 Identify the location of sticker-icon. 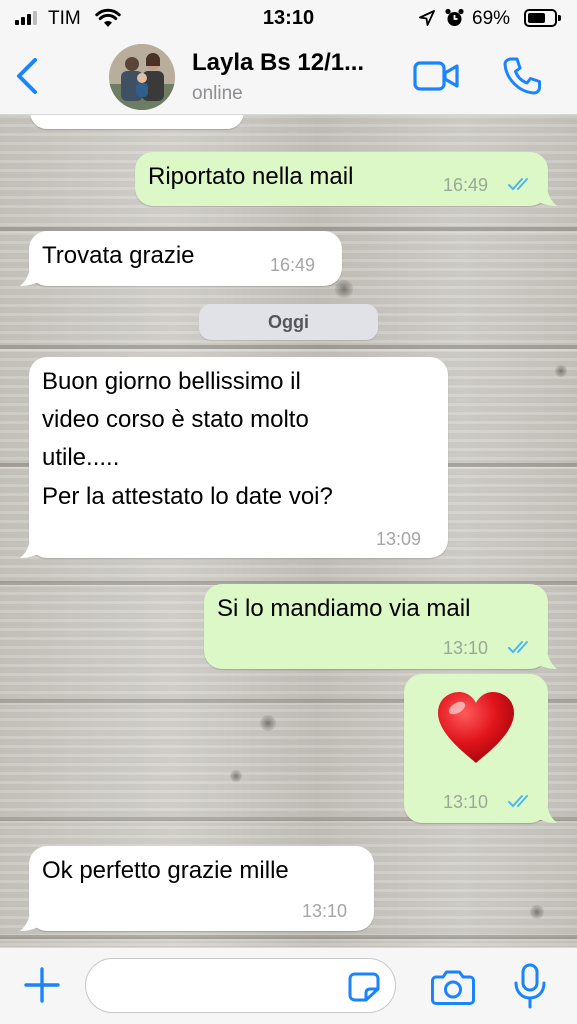
(364, 987).